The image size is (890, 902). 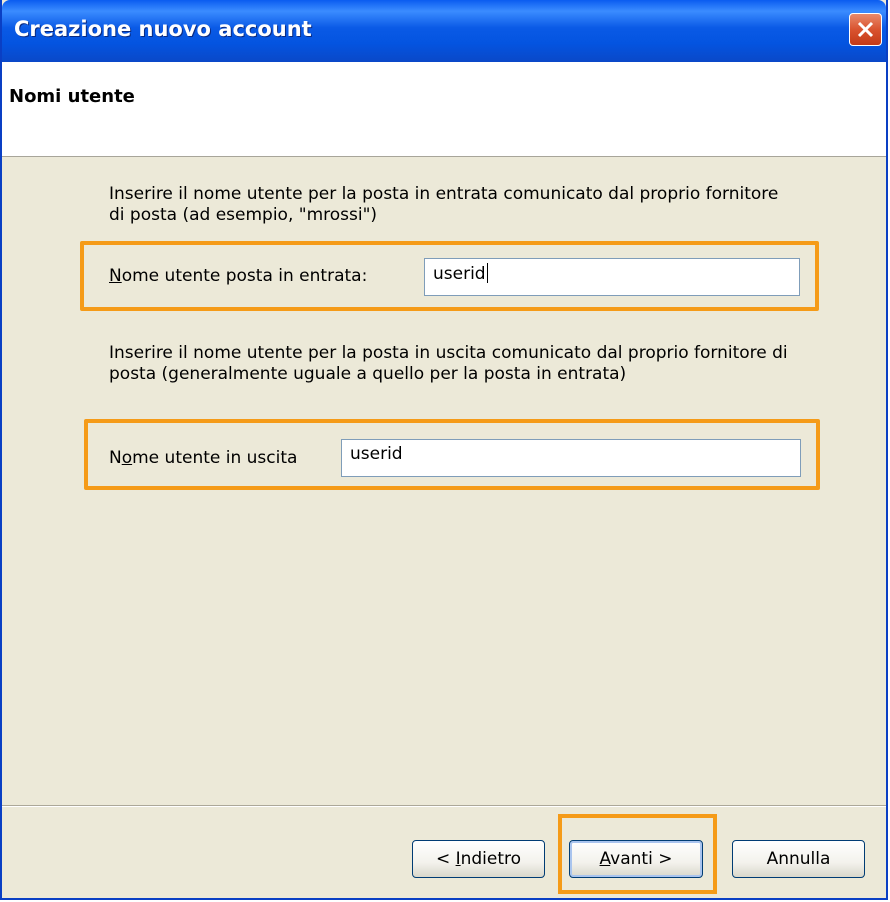 What do you see at coordinates (798, 859) in the screenshot?
I see `cancel-button: Annulla` at bounding box center [798, 859].